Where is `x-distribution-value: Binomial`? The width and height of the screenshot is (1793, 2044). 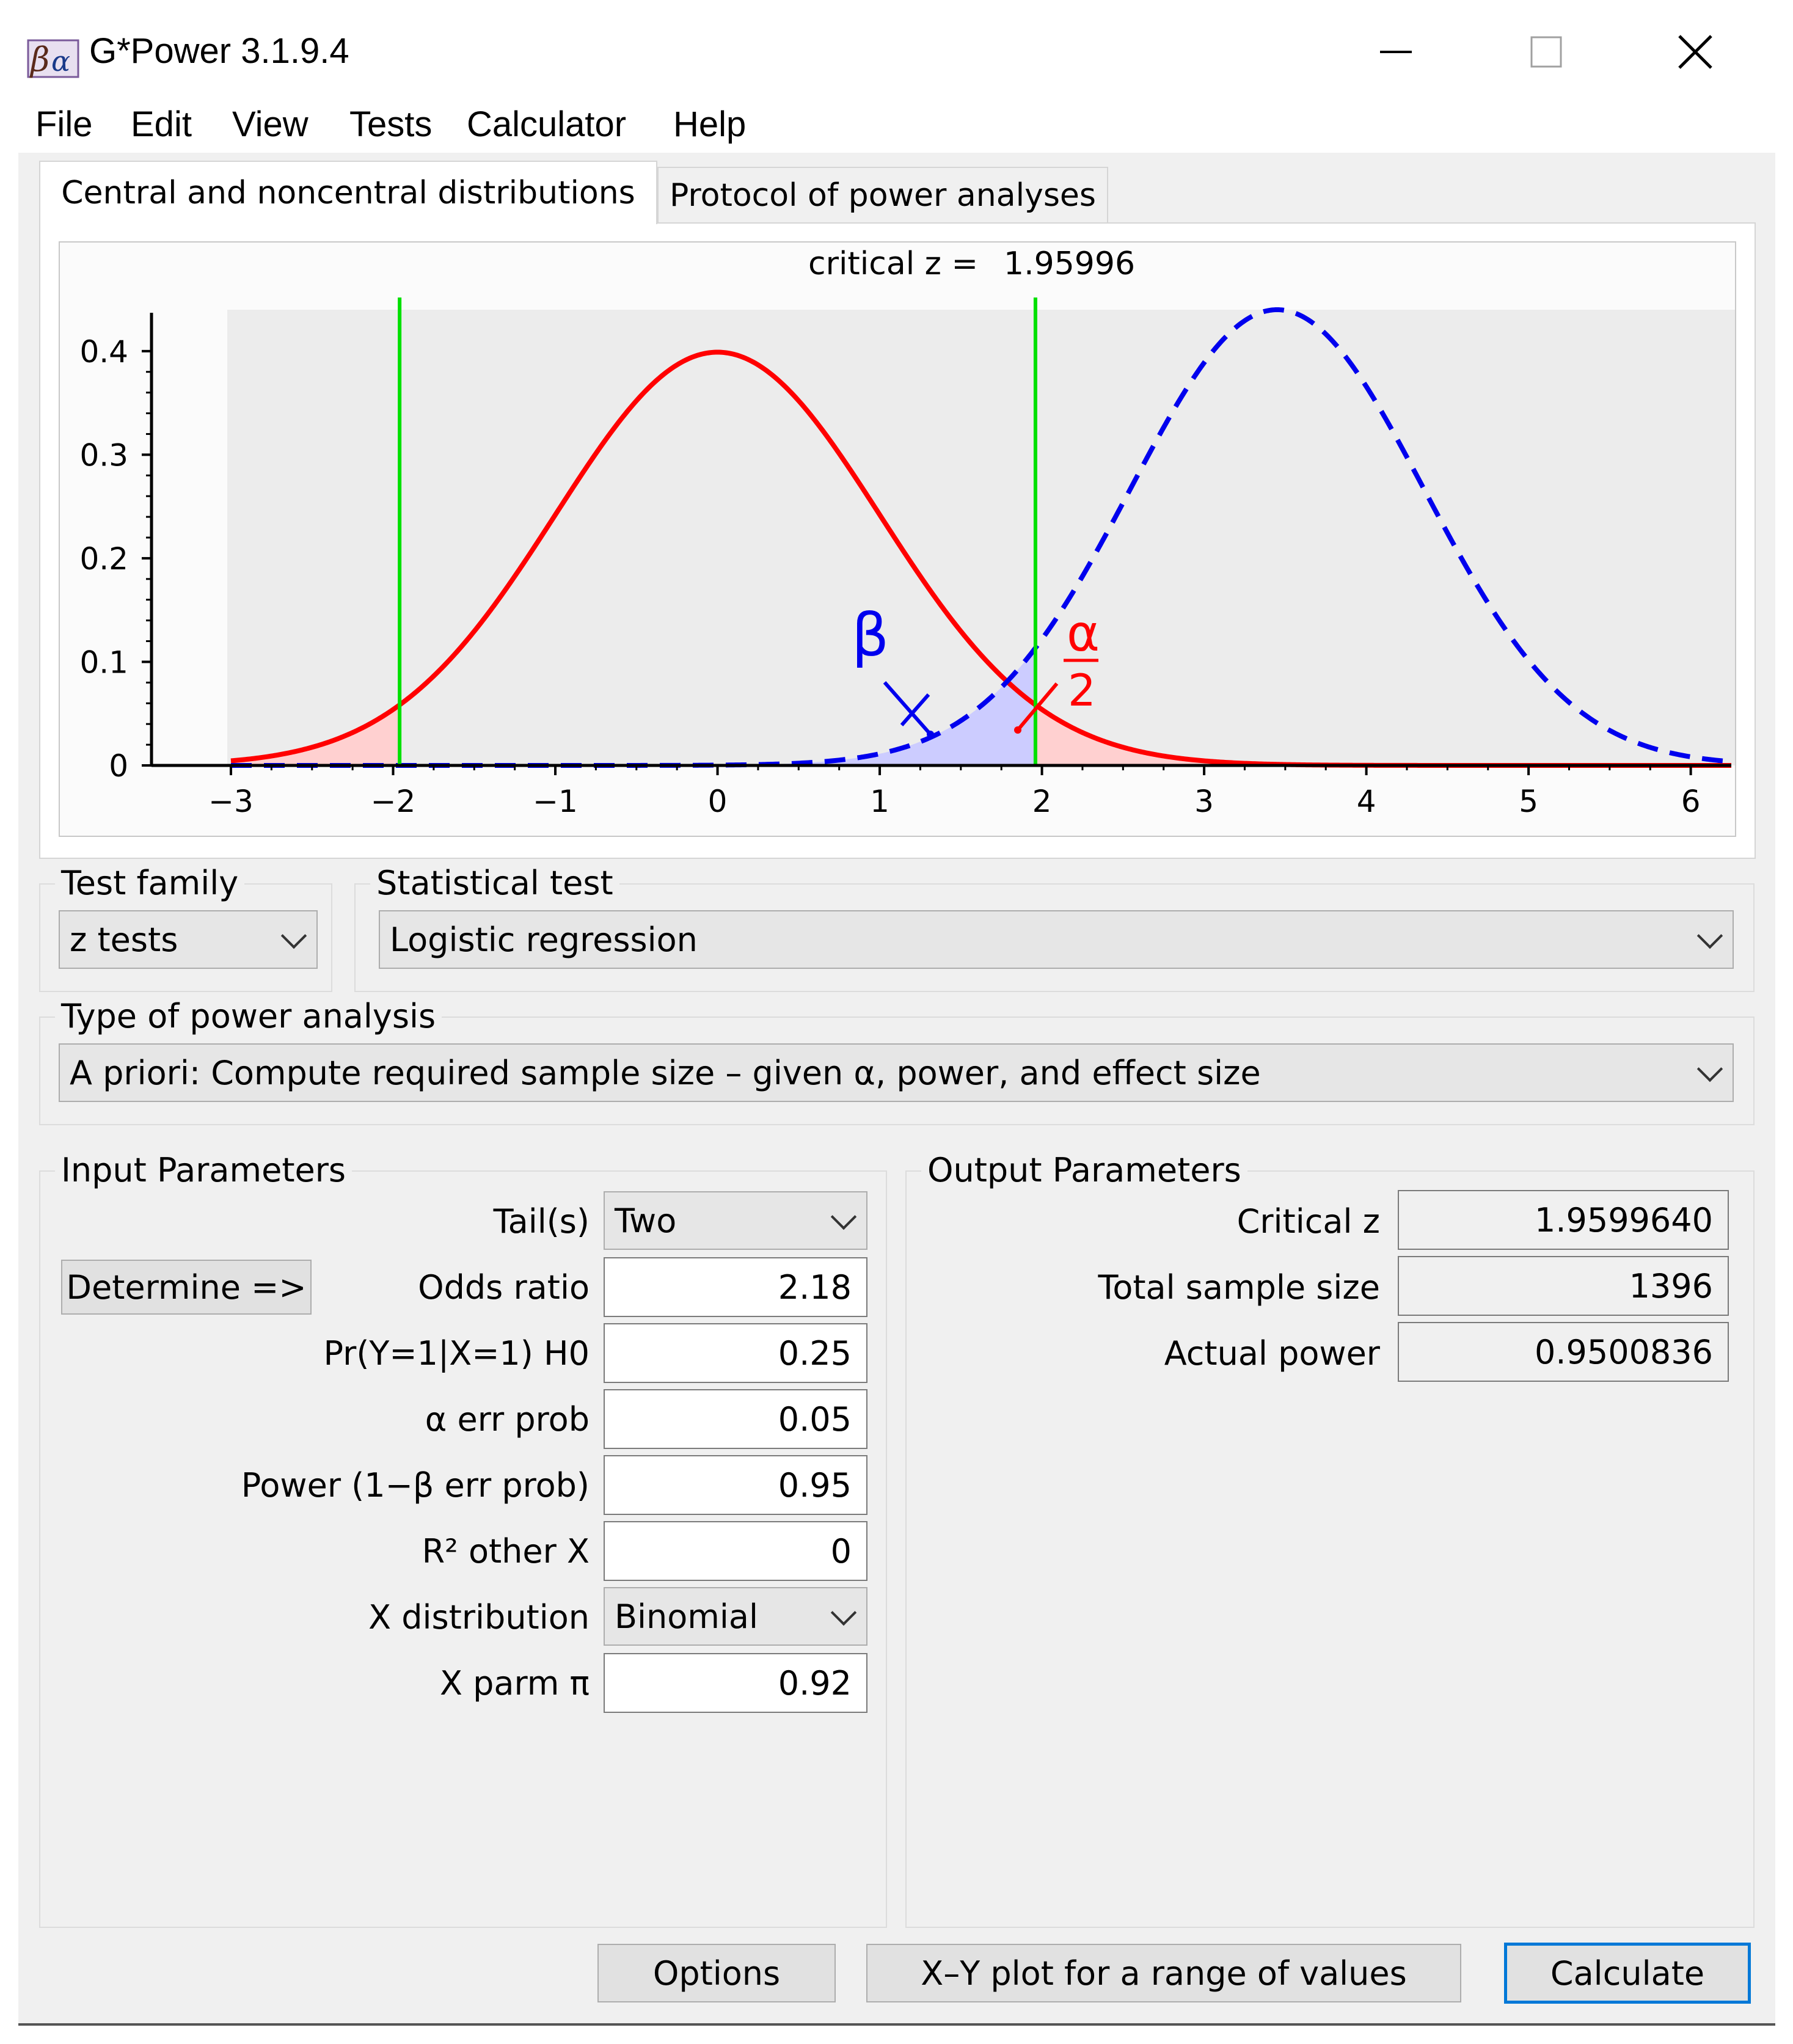
x-distribution-value: Binomial is located at coordinates (687, 1616).